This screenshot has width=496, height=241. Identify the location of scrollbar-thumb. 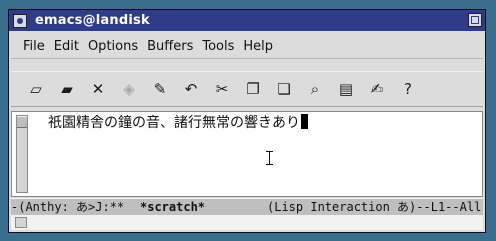
(22, 122).